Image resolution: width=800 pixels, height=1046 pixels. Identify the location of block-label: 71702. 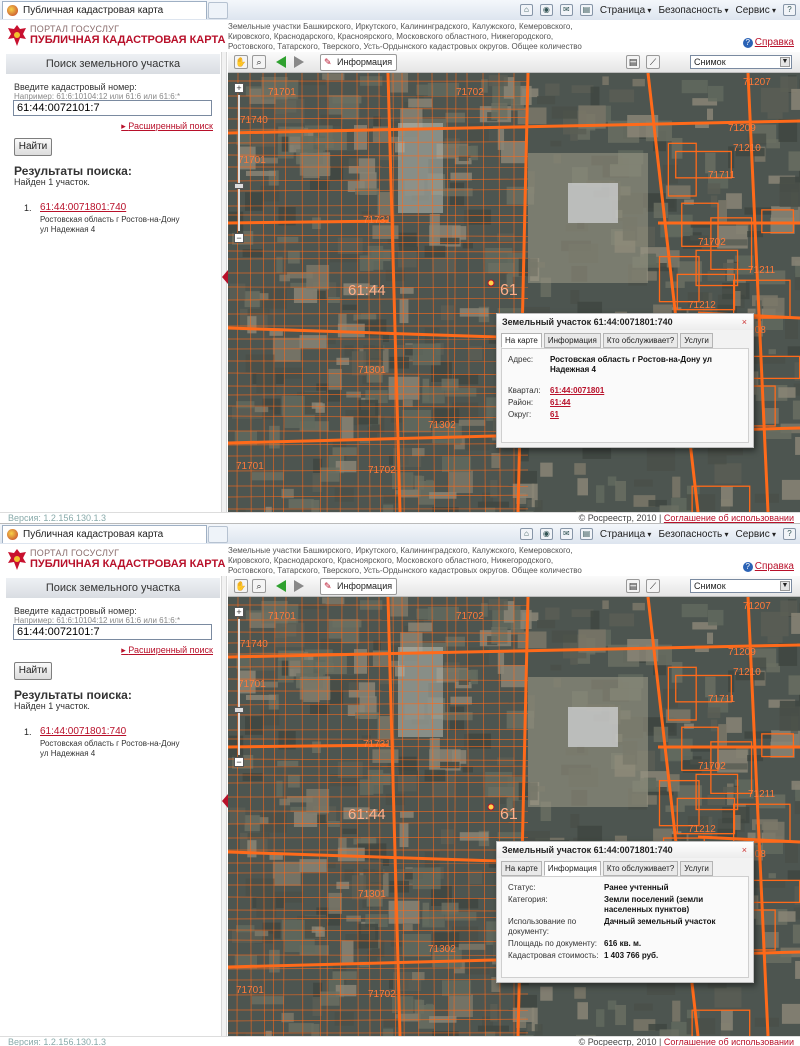
(382, 470).